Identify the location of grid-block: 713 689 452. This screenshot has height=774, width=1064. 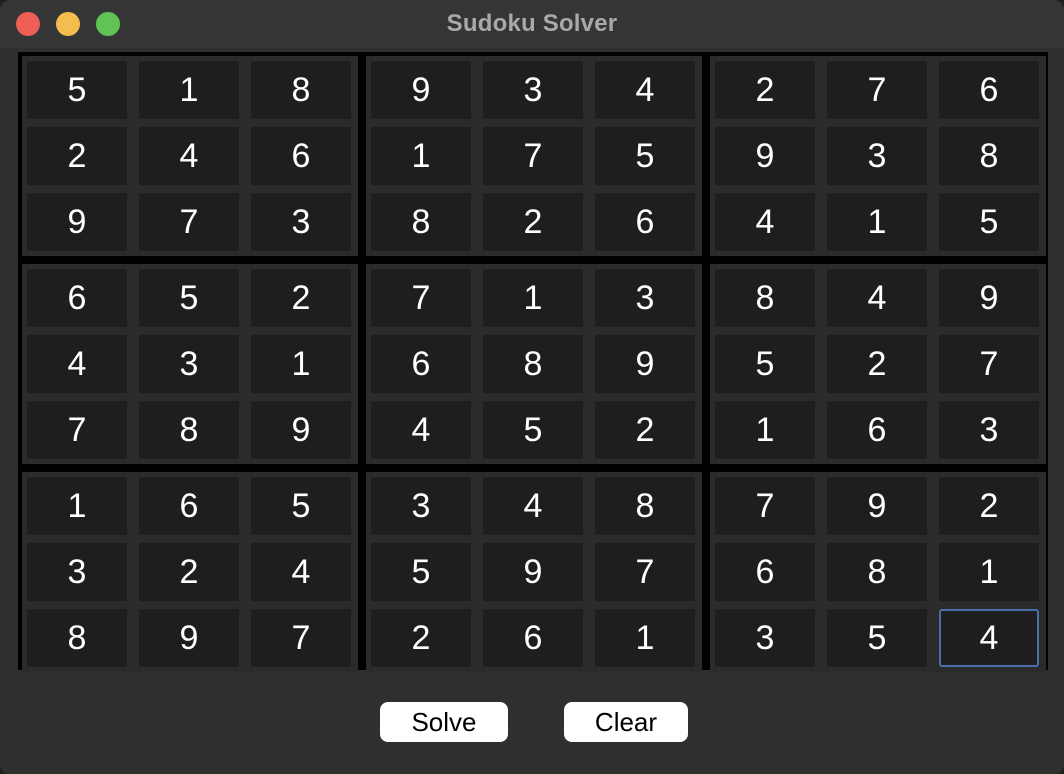
(534, 364).